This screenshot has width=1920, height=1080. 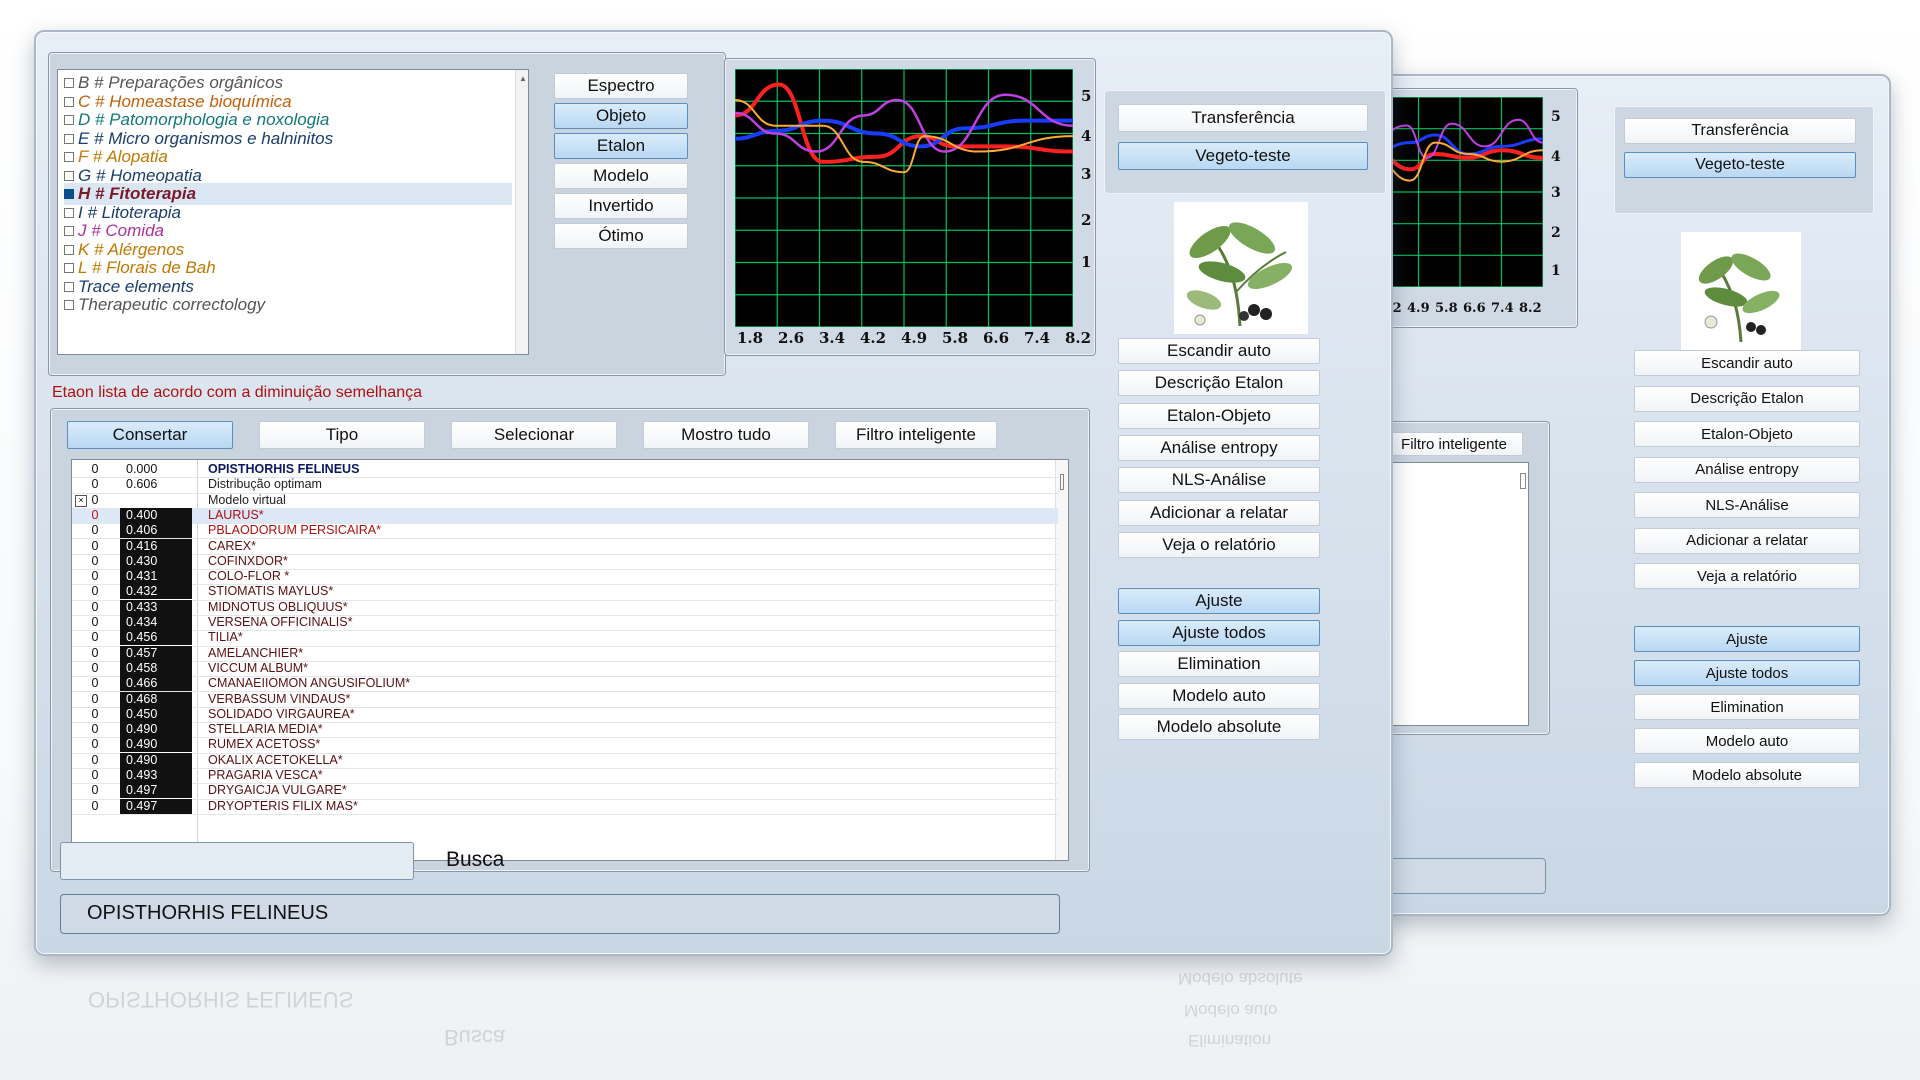 What do you see at coordinates (873, 338) in the screenshot?
I see `x-tick-label: 4.2` at bounding box center [873, 338].